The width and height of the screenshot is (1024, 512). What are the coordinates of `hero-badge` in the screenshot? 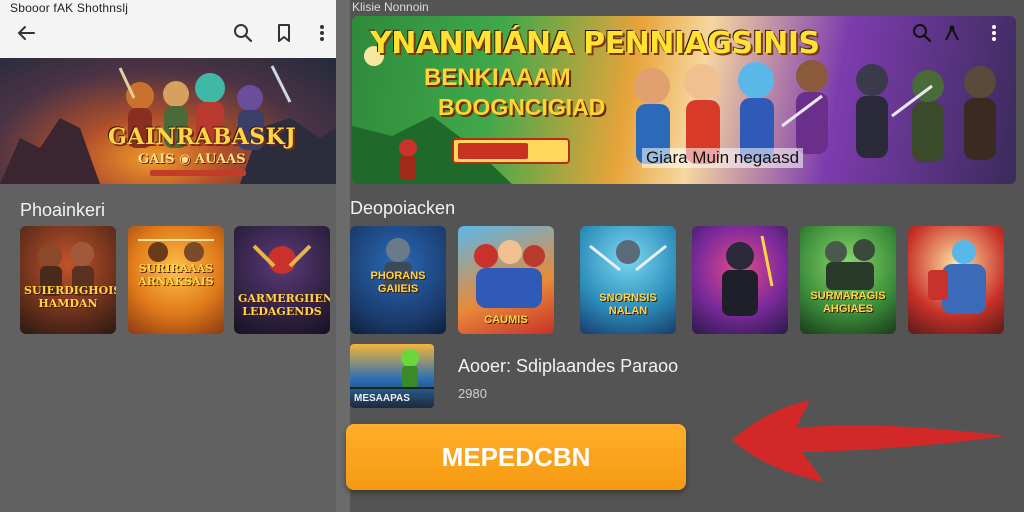 It's located at (511, 151).